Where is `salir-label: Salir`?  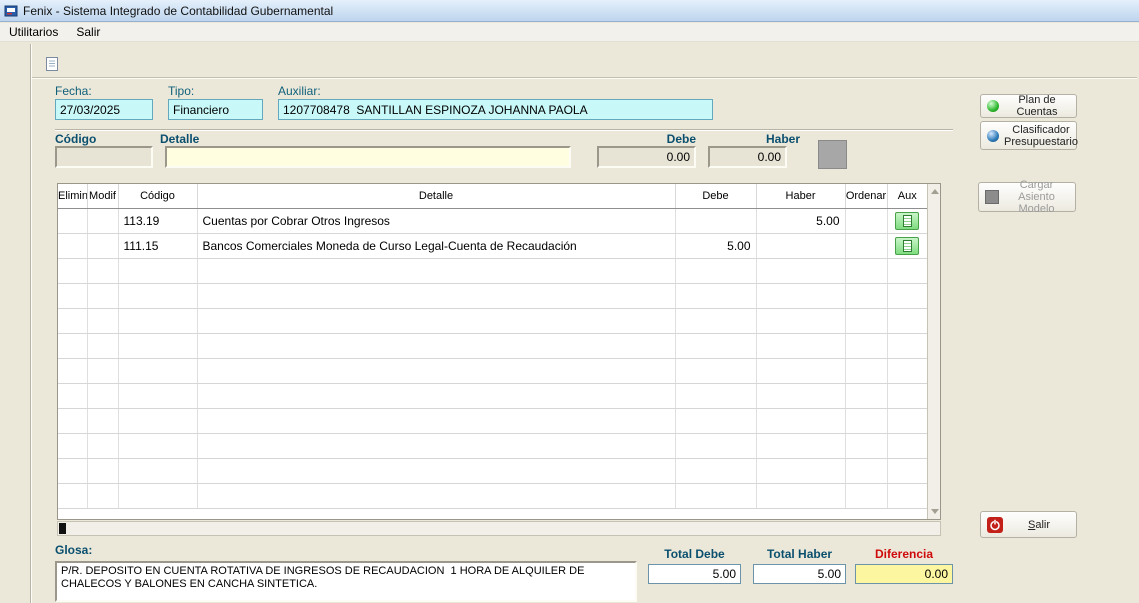 salir-label: Salir is located at coordinates (1038, 524).